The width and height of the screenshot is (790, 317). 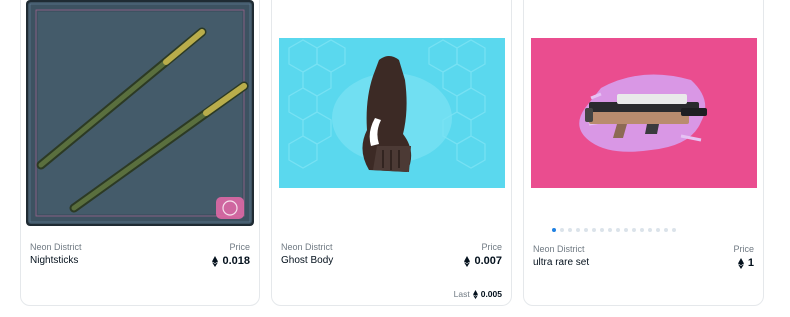 What do you see at coordinates (488, 261) in the screenshot?
I see `price-amount: 0.007` at bounding box center [488, 261].